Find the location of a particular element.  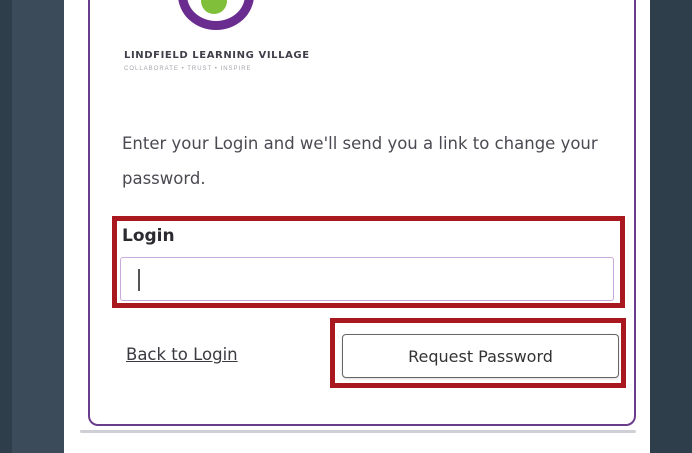

back-to-login-link: Back to Login is located at coordinates (182, 354).